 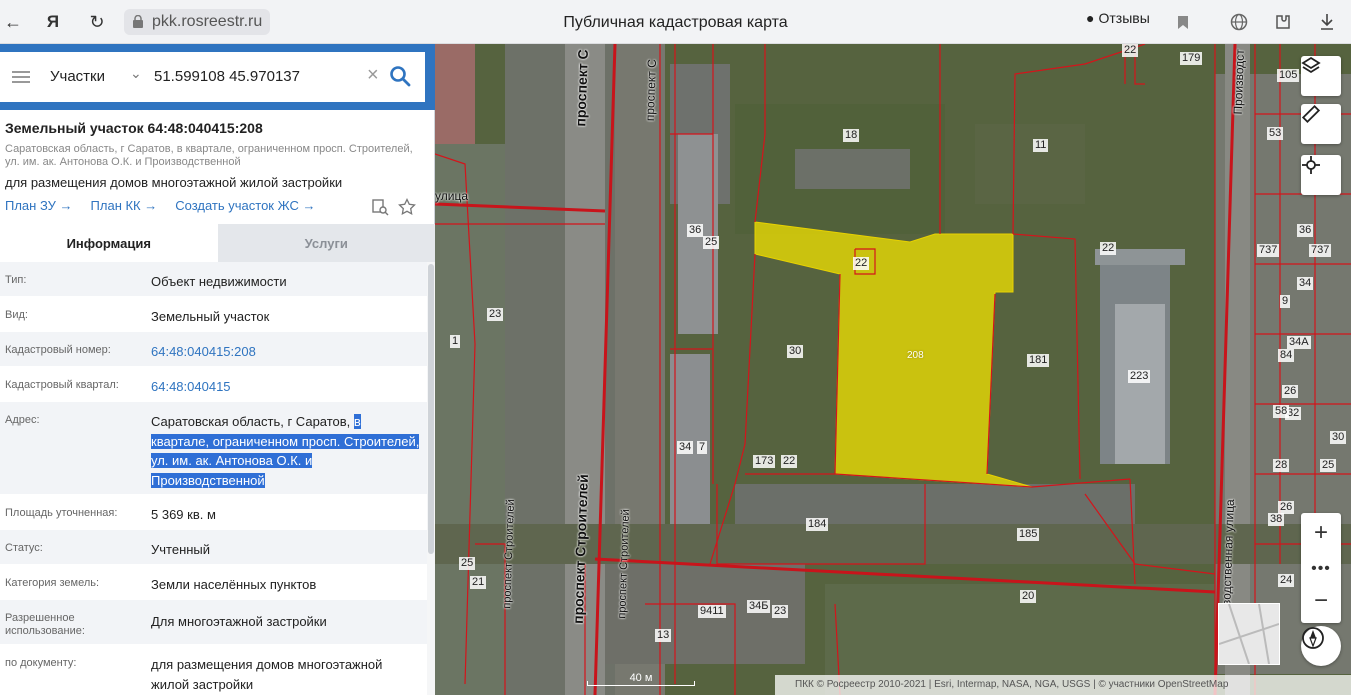 What do you see at coordinates (286, 352) in the screenshot?
I see `cadastral-number-link: 64:48:040415:208` at bounding box center [286, 352].